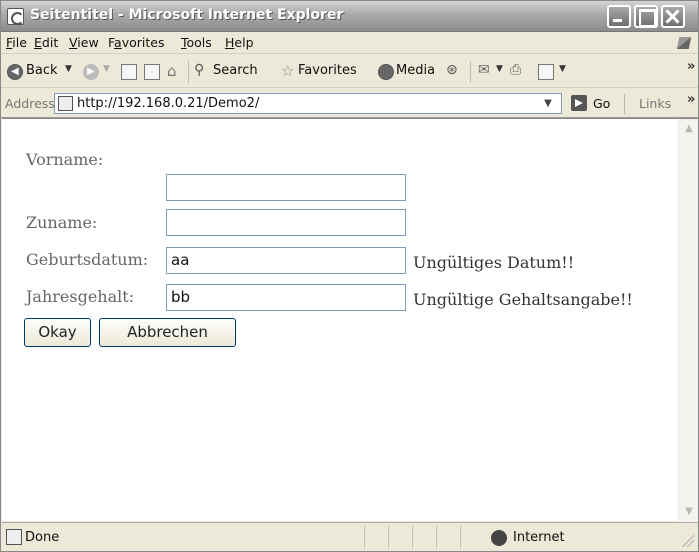 This screenshot has height=552, width=699. Describe the element at coordinates (386, 72) in the screenshot. I see `media-icon` at that location.